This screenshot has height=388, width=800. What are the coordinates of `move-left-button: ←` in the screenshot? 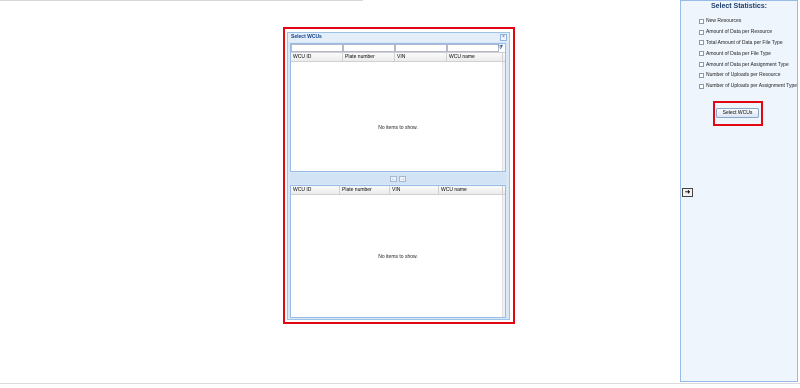 It's located at (393, 178).